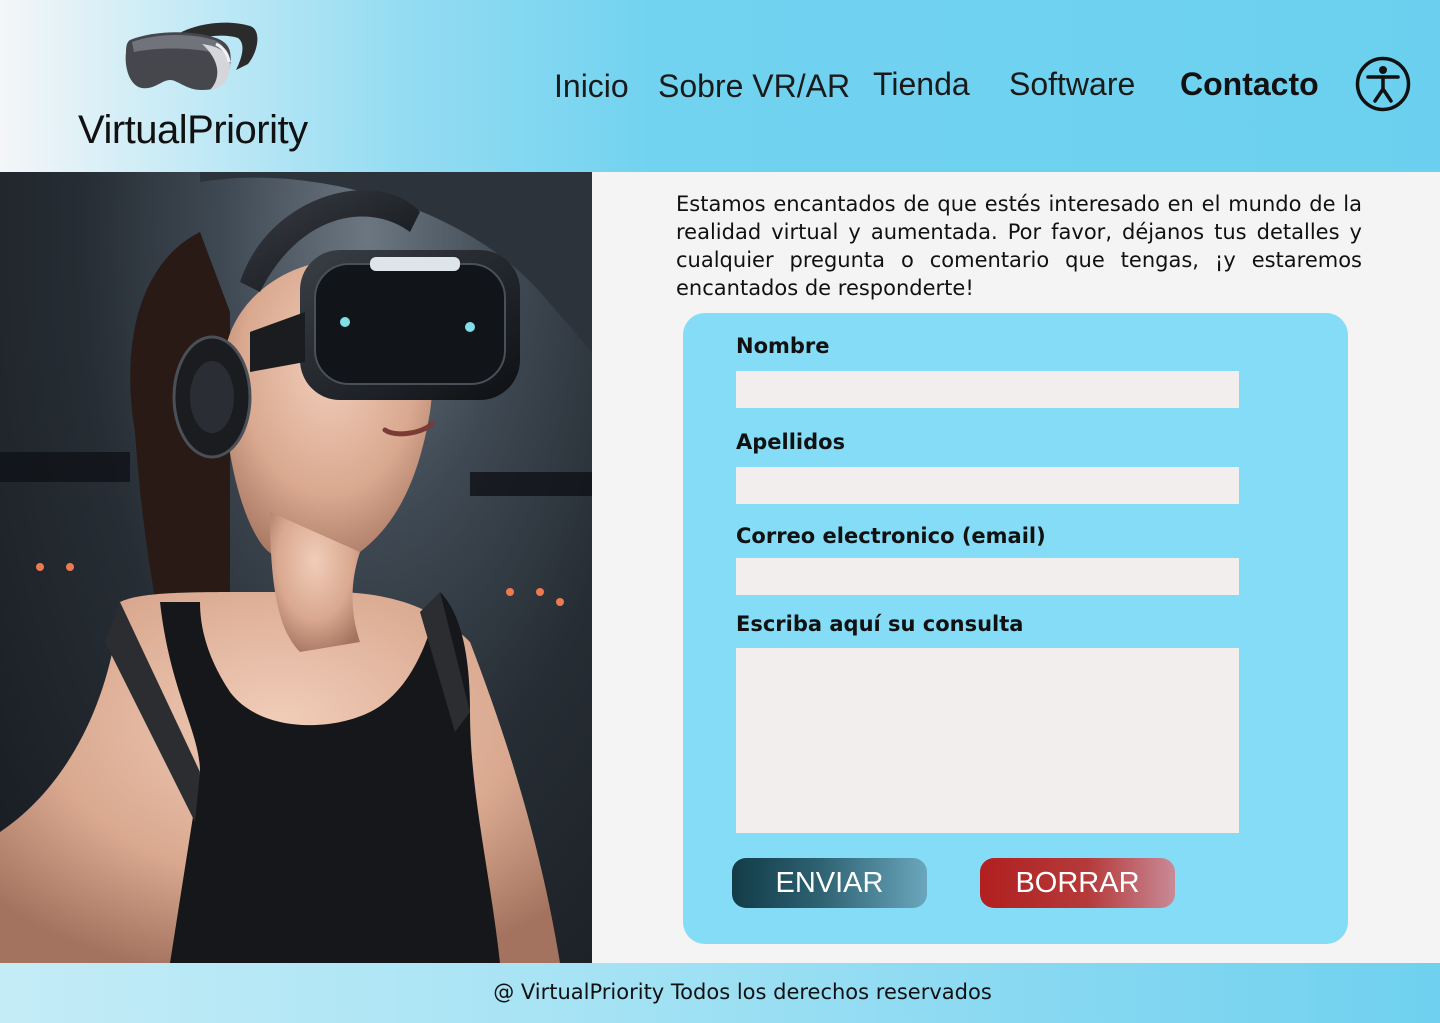 The image size is (1440, 1023). What do you see at coordinates (193, 60) in the screenshot?
I see `vr-headset-icon` at bounding box center [193, 60].